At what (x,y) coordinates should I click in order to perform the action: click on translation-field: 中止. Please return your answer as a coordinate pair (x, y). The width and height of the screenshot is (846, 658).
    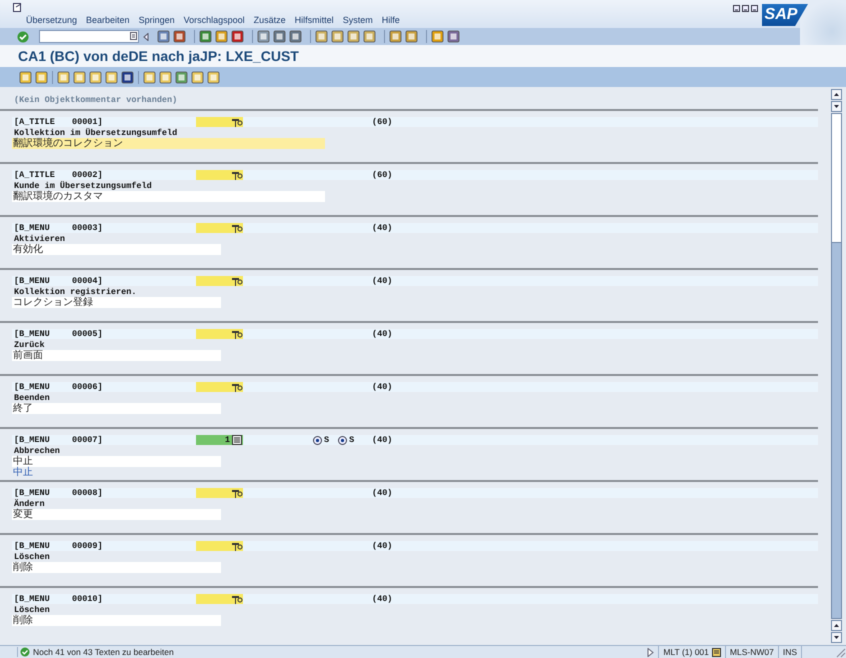
    Looking at the image, I should click on (116, 461).